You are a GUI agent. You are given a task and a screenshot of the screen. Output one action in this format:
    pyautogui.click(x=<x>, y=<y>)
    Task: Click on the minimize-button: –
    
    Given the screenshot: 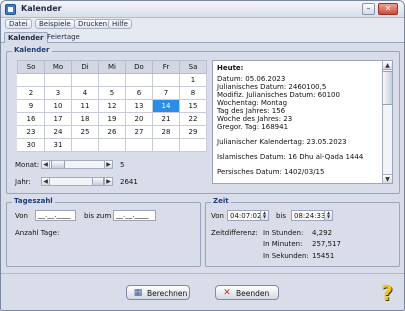 What is the action you would take?
    pyautogui.click(x=368, y=9)
    